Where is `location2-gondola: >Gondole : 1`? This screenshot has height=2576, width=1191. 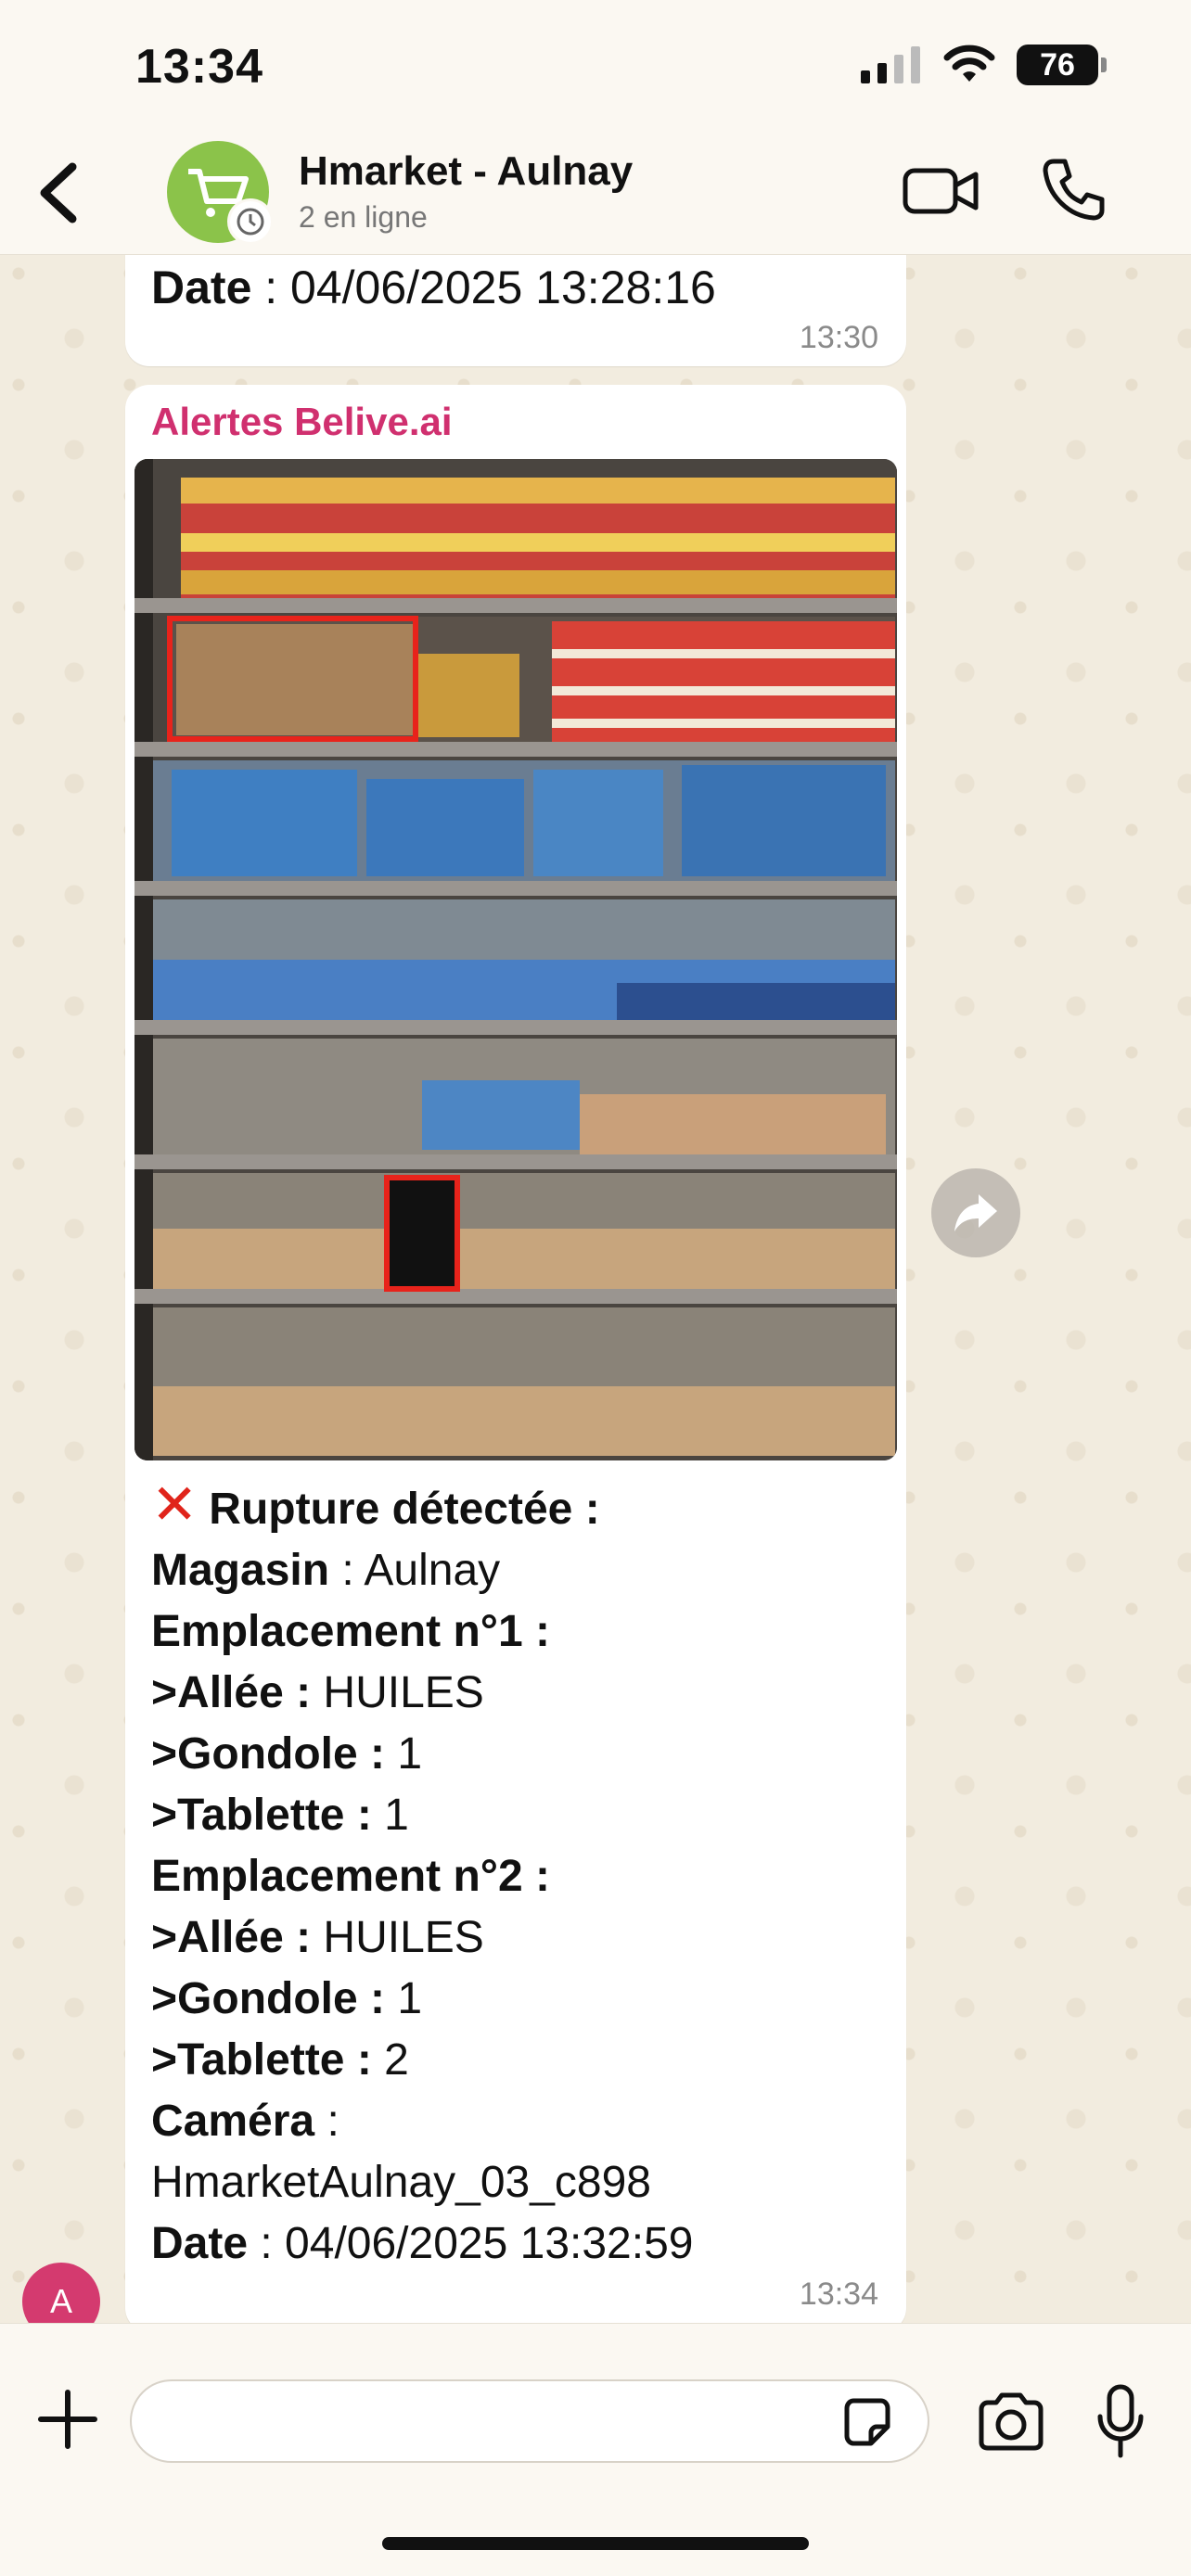
location2-gondola: >Gondole : 1 is located at coordinates (287, 1998).